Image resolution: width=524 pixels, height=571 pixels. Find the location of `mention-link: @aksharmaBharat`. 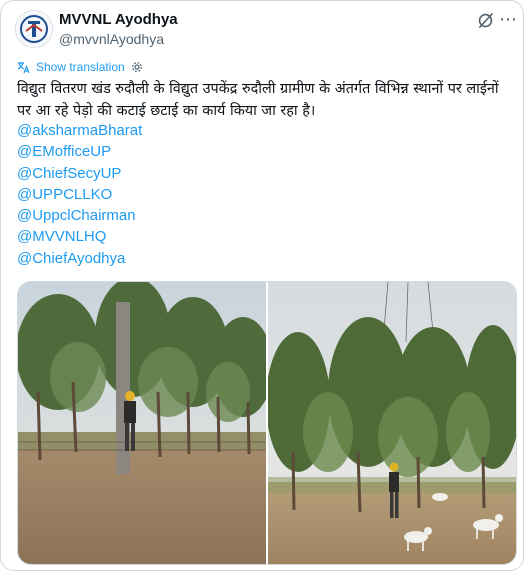

mention-link: @aksharmaBharat is located at coordinates (79, 130).